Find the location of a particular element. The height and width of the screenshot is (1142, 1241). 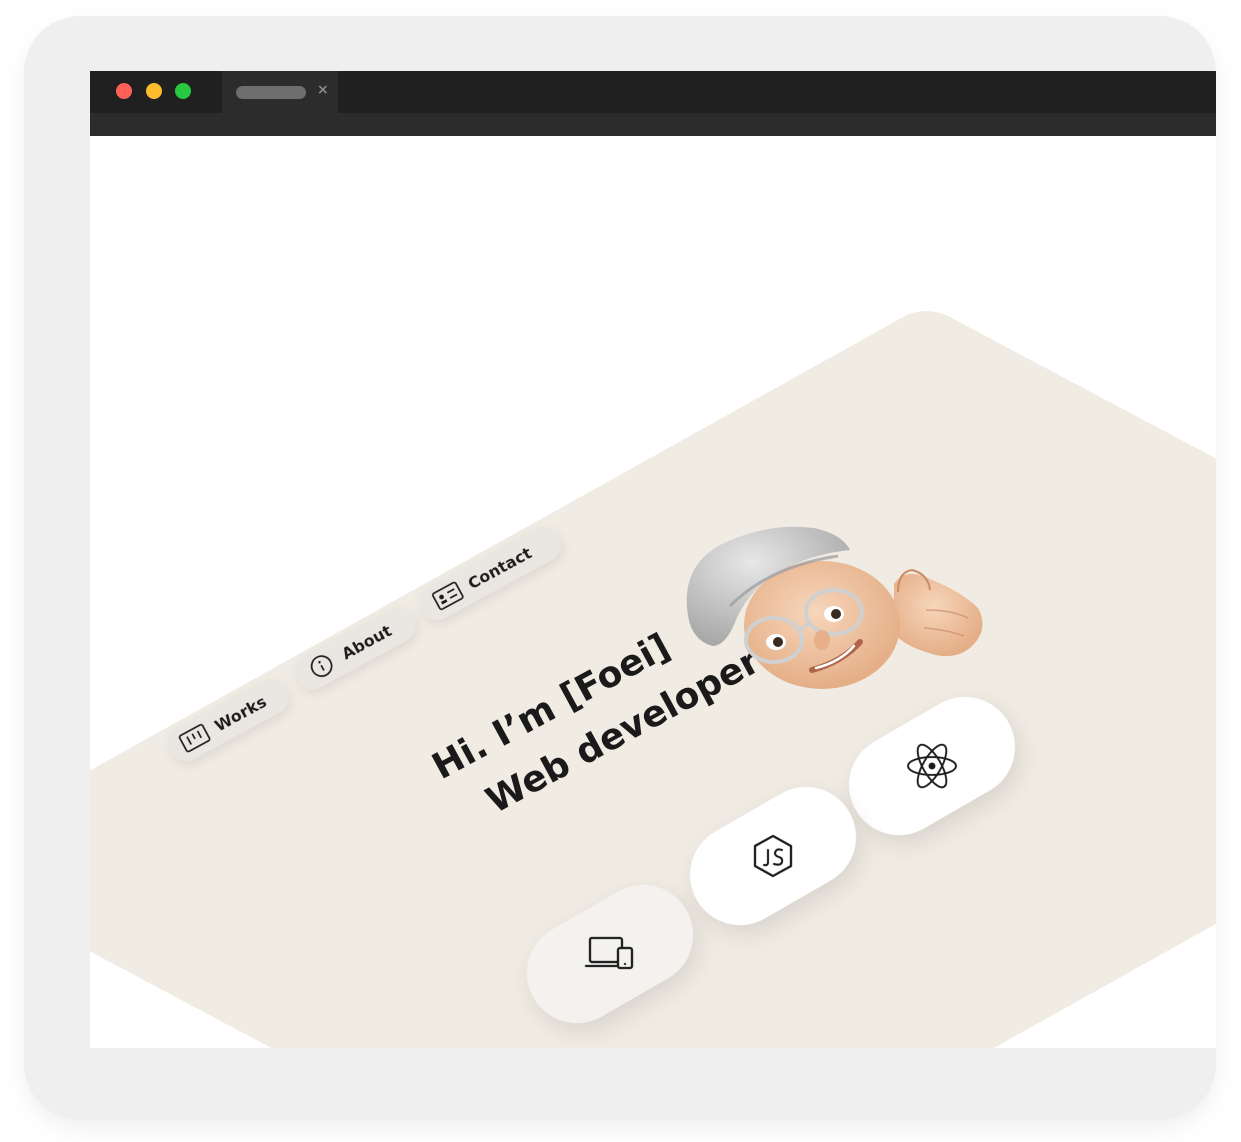

minimize-window-button is located at coordinates (154, 91).